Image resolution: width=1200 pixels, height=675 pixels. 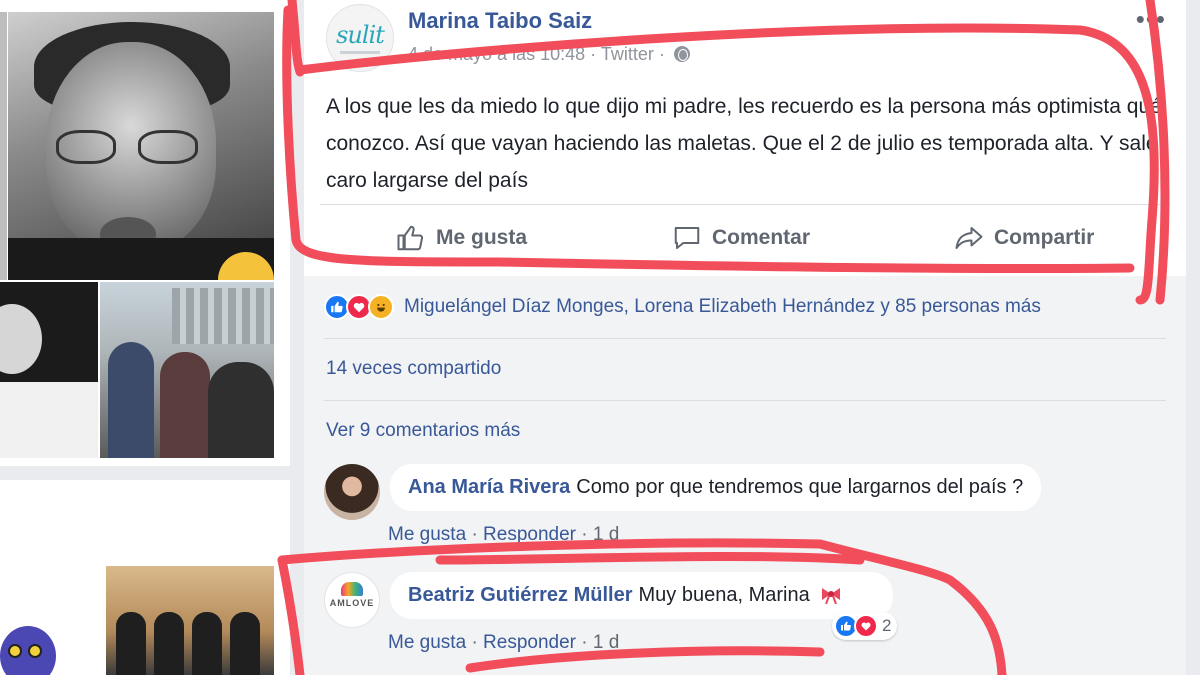 What do you see at coordinates (3, 146) in the screenshot?
I see `photo-thumbnail-edge` at bounding box center [3, 146].